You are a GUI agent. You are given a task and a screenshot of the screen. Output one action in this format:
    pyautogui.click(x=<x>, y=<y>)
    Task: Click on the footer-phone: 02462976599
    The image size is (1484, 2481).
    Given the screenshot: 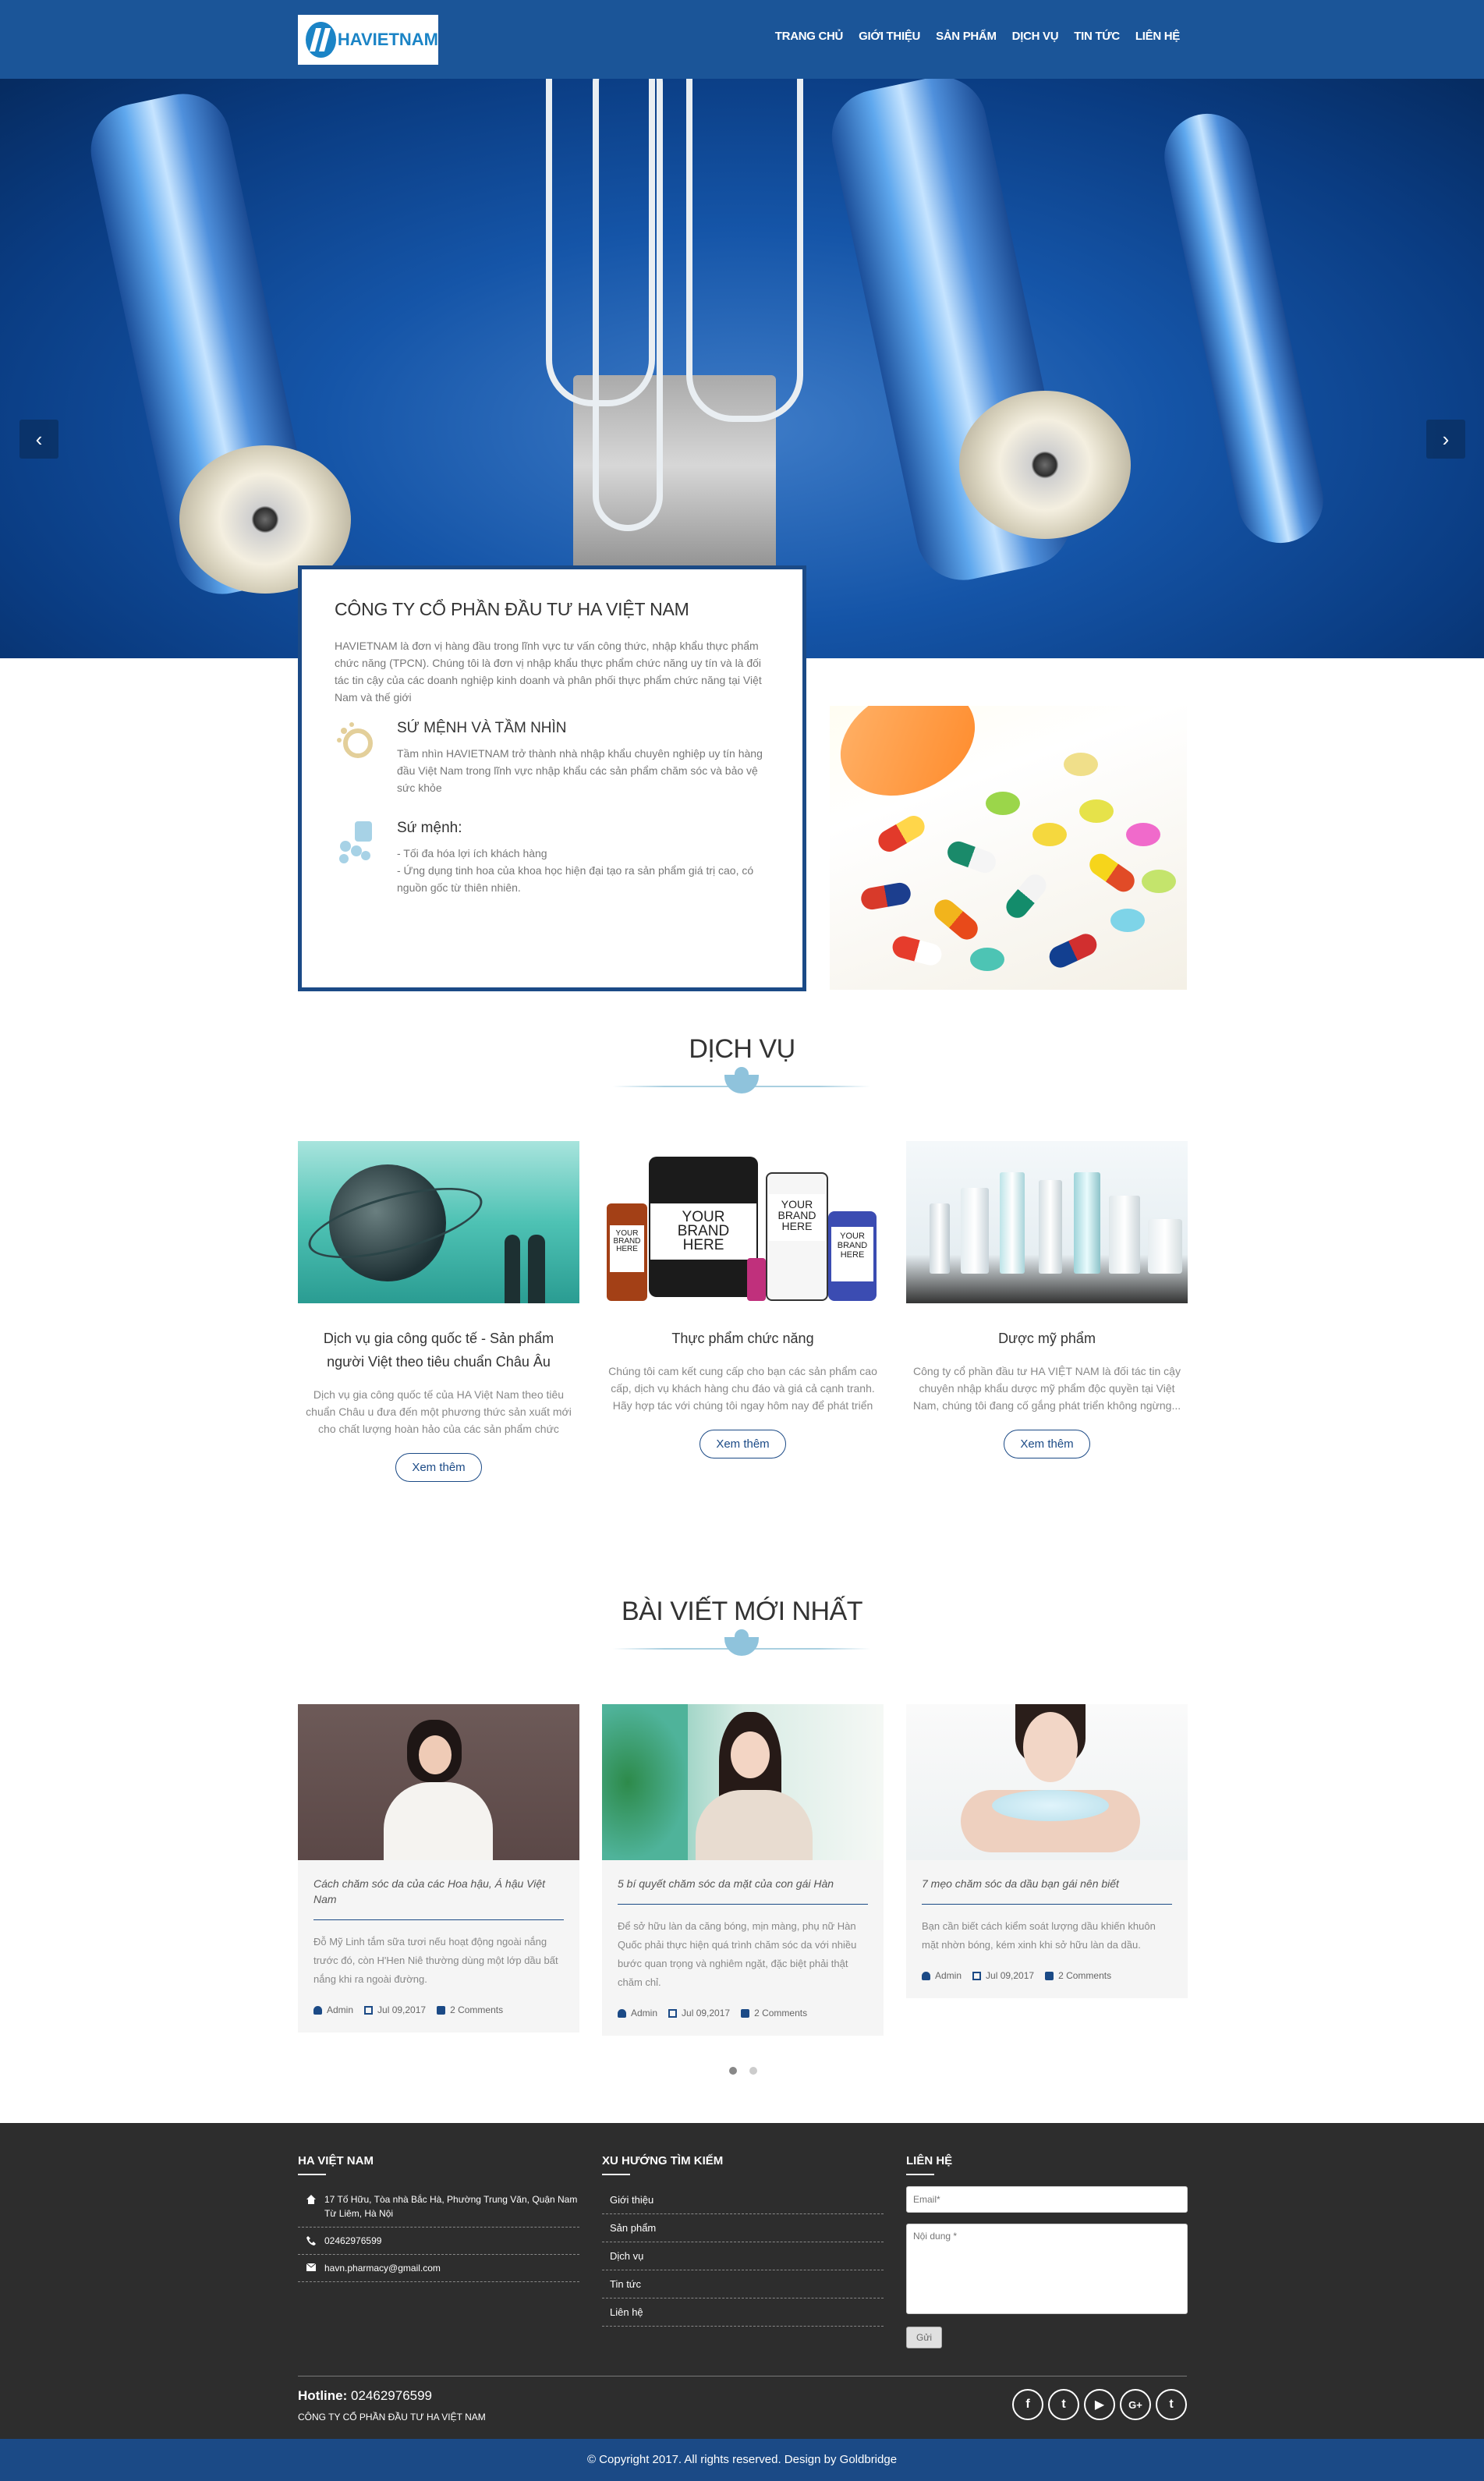 What is the action you would take?
    pyautogui.click(x=438, y=2241)
    